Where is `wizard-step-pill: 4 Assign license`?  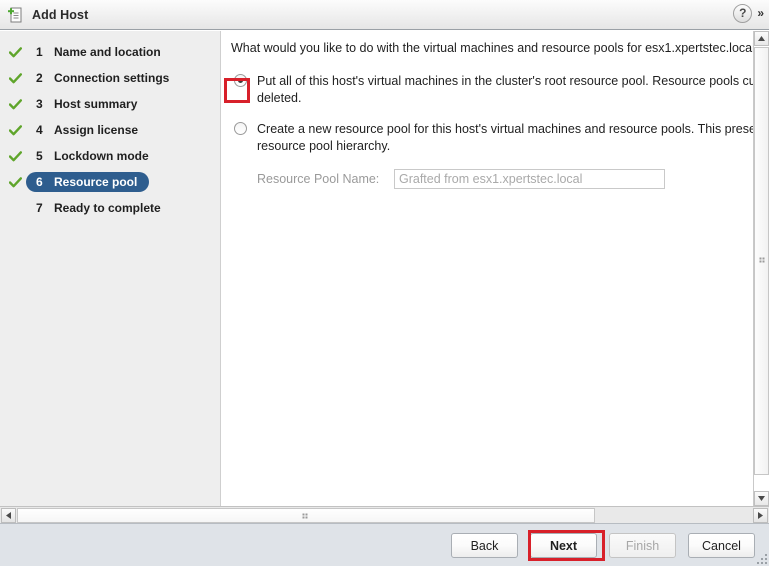
wizard-step-pill: 4 Assign license is located at coordinates (88, 130).